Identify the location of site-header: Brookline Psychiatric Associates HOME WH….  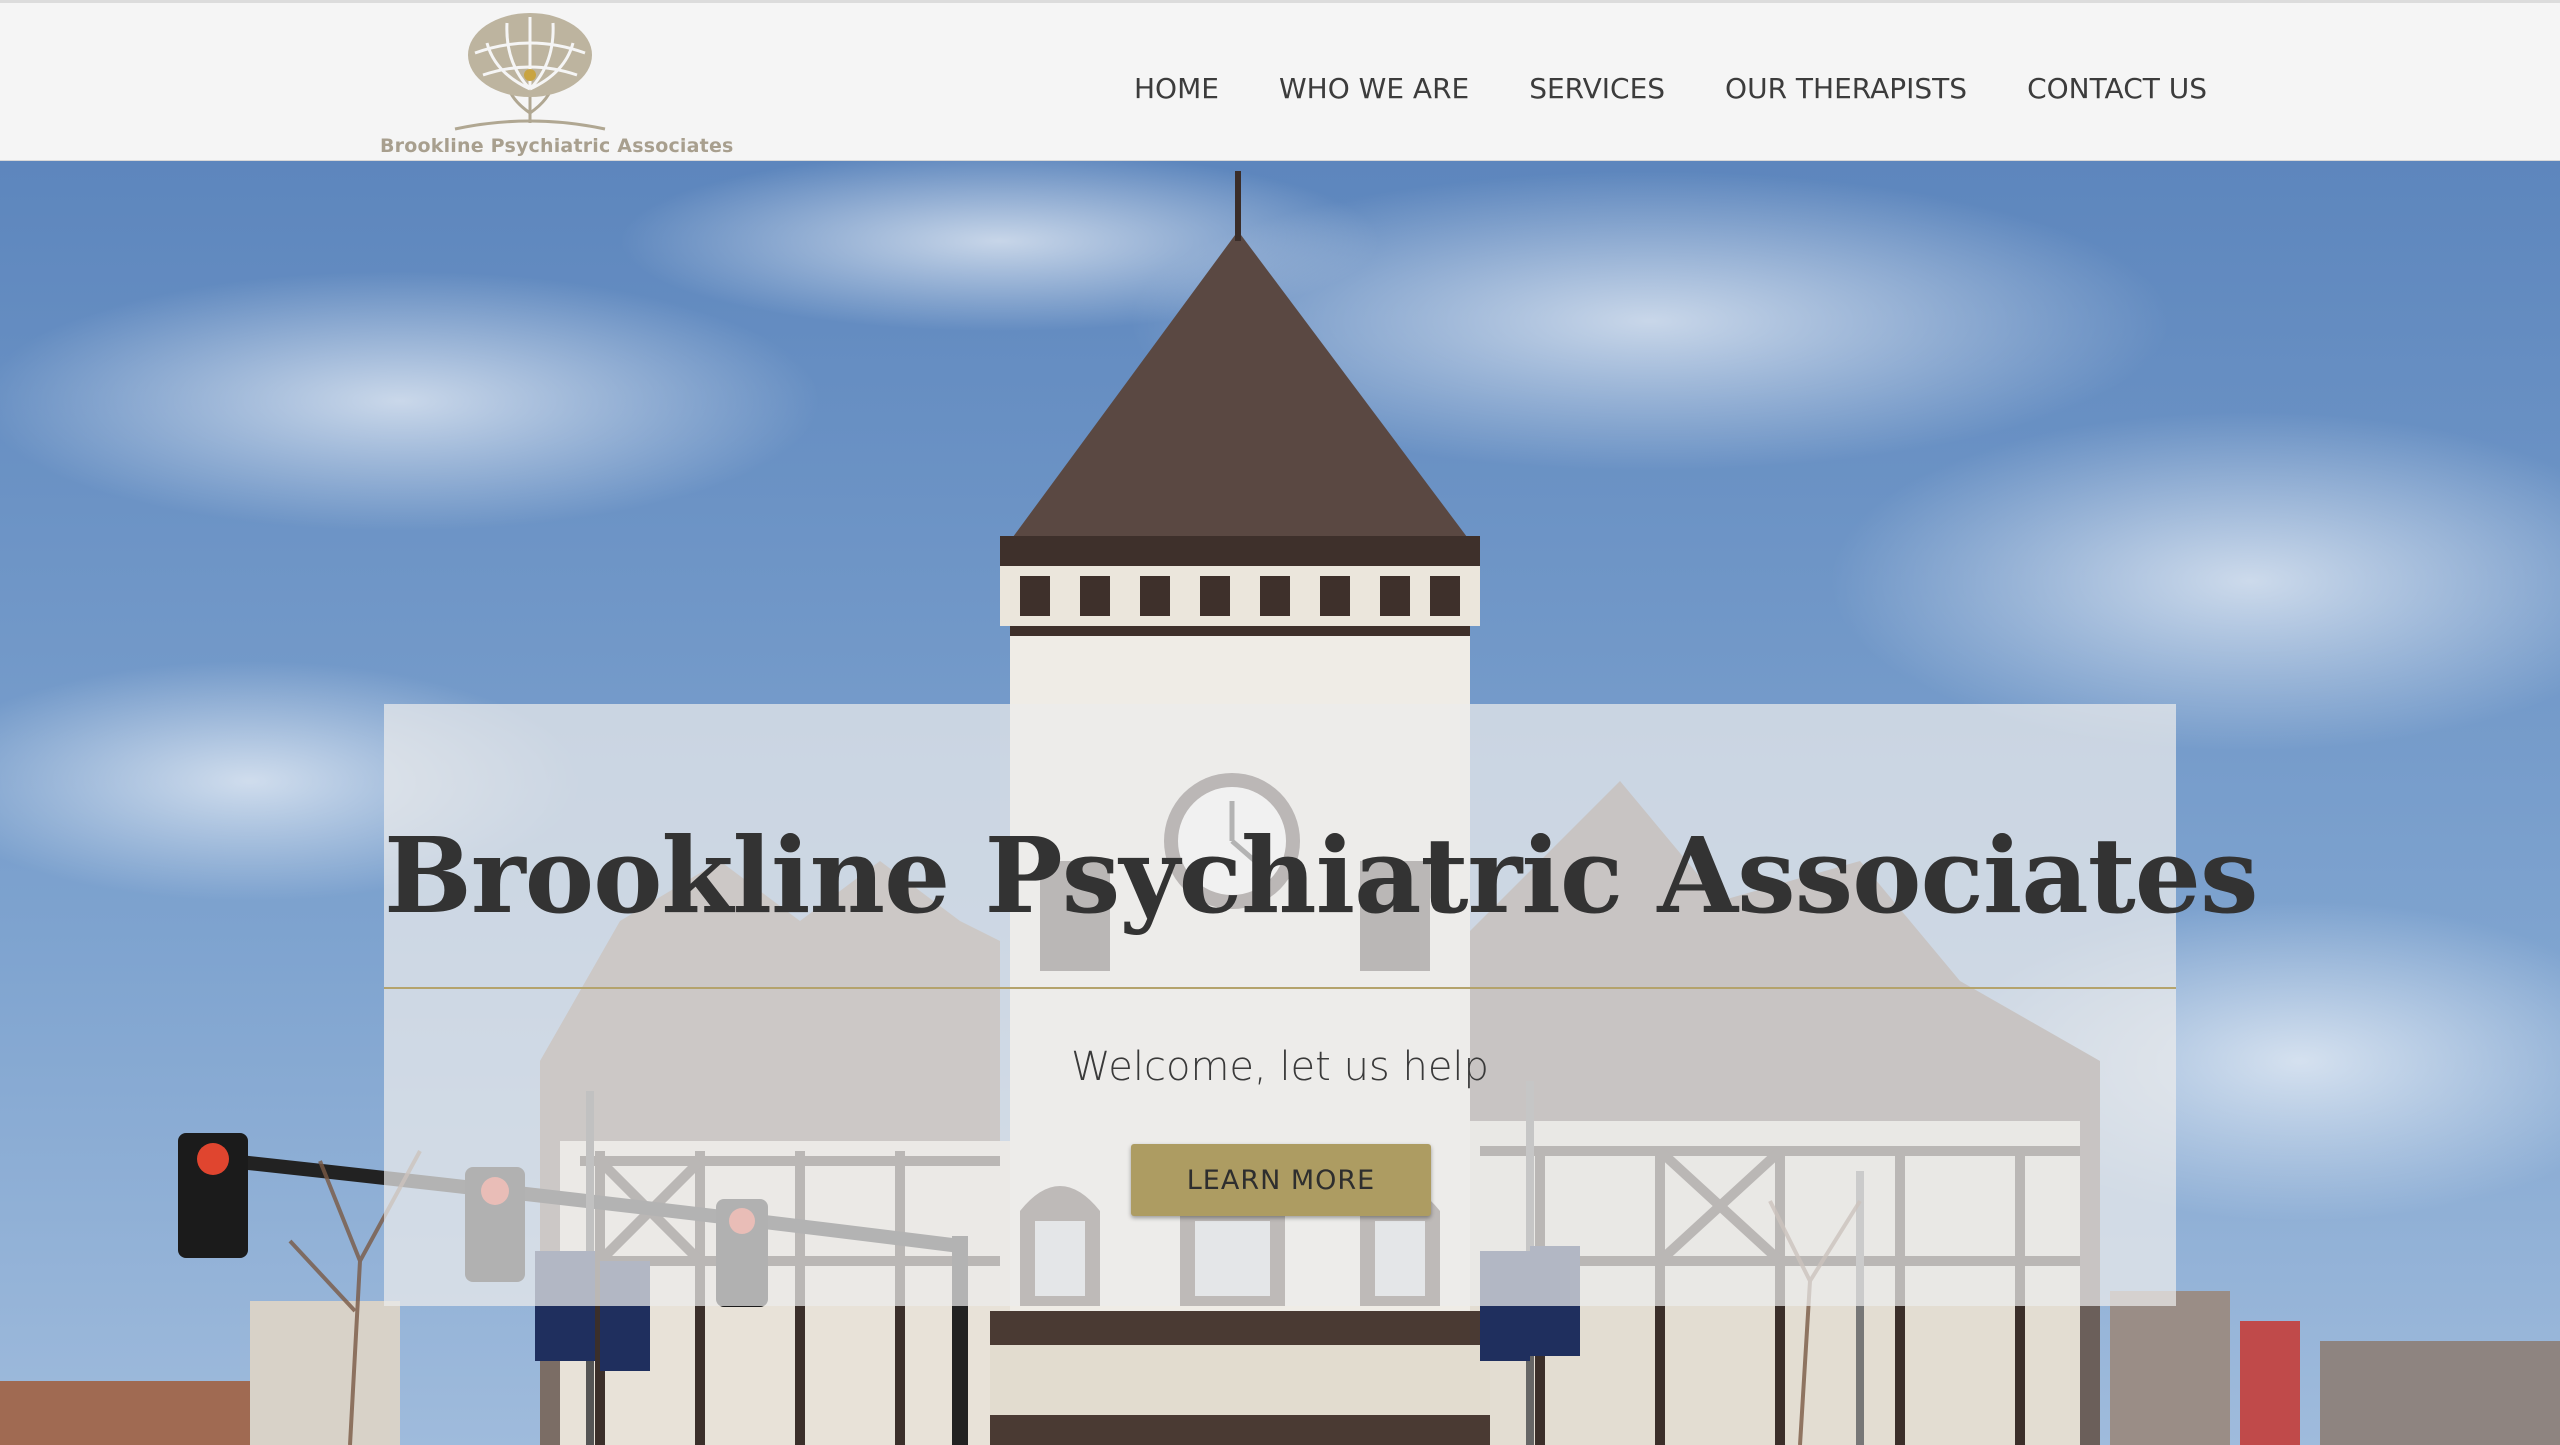
(1280, 80).